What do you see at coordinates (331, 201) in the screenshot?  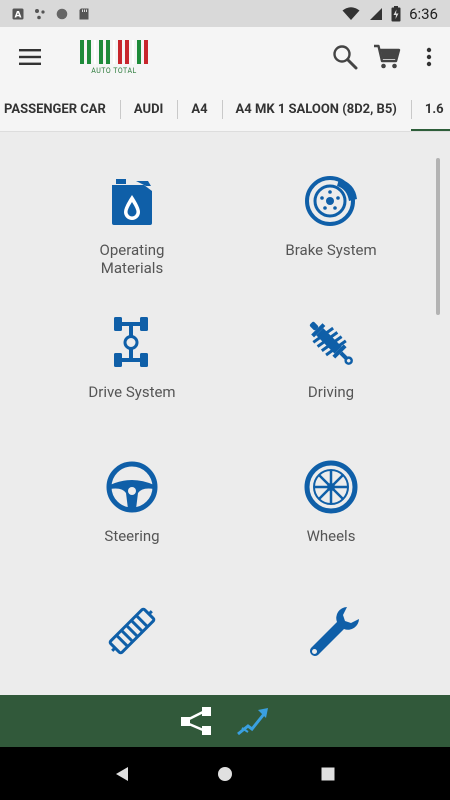 I see `brake-disc-icon` at bounding box center [331, 201].